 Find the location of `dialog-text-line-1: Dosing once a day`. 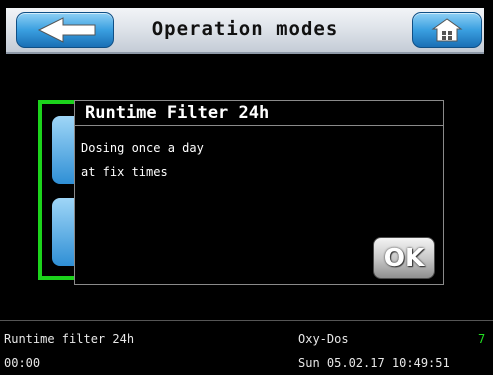

dialog-text-line-1: Dosing once a day is located at coordinates (142, 148).